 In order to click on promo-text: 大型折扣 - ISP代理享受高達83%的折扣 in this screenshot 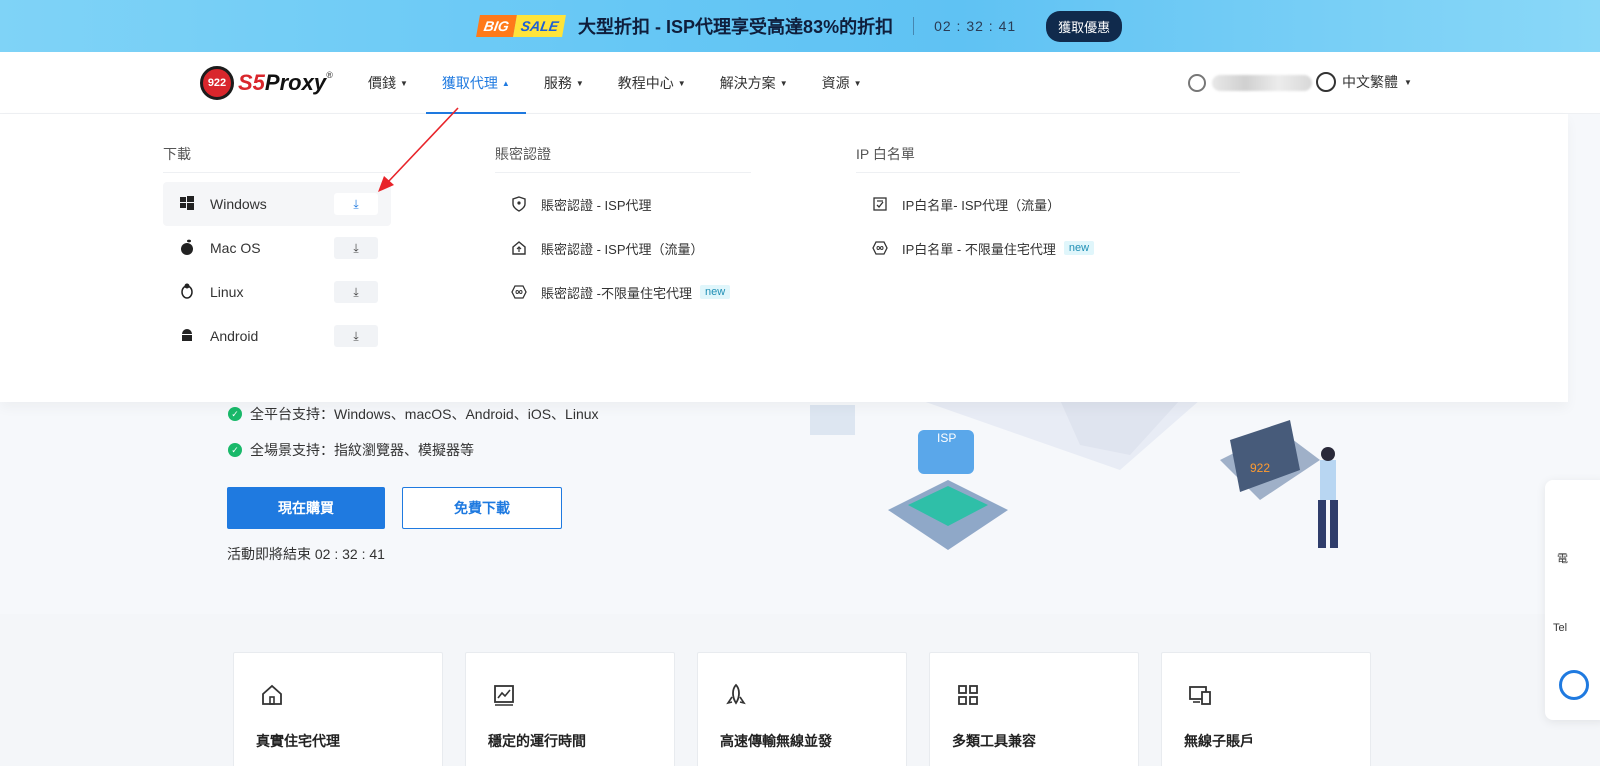, I will do `click(736, 27)`.